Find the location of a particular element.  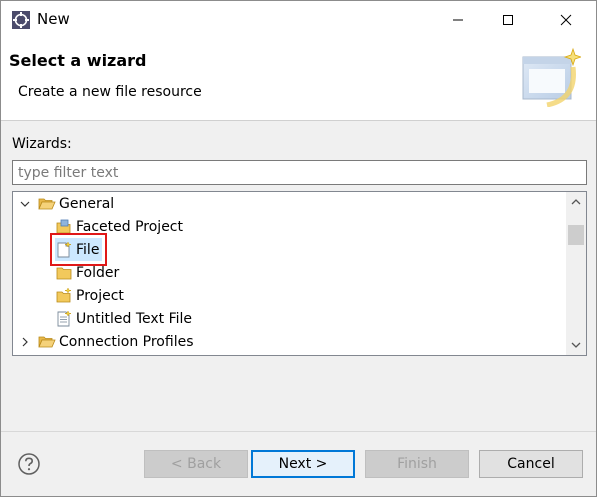

close-button is located at coordinates (566, 20).